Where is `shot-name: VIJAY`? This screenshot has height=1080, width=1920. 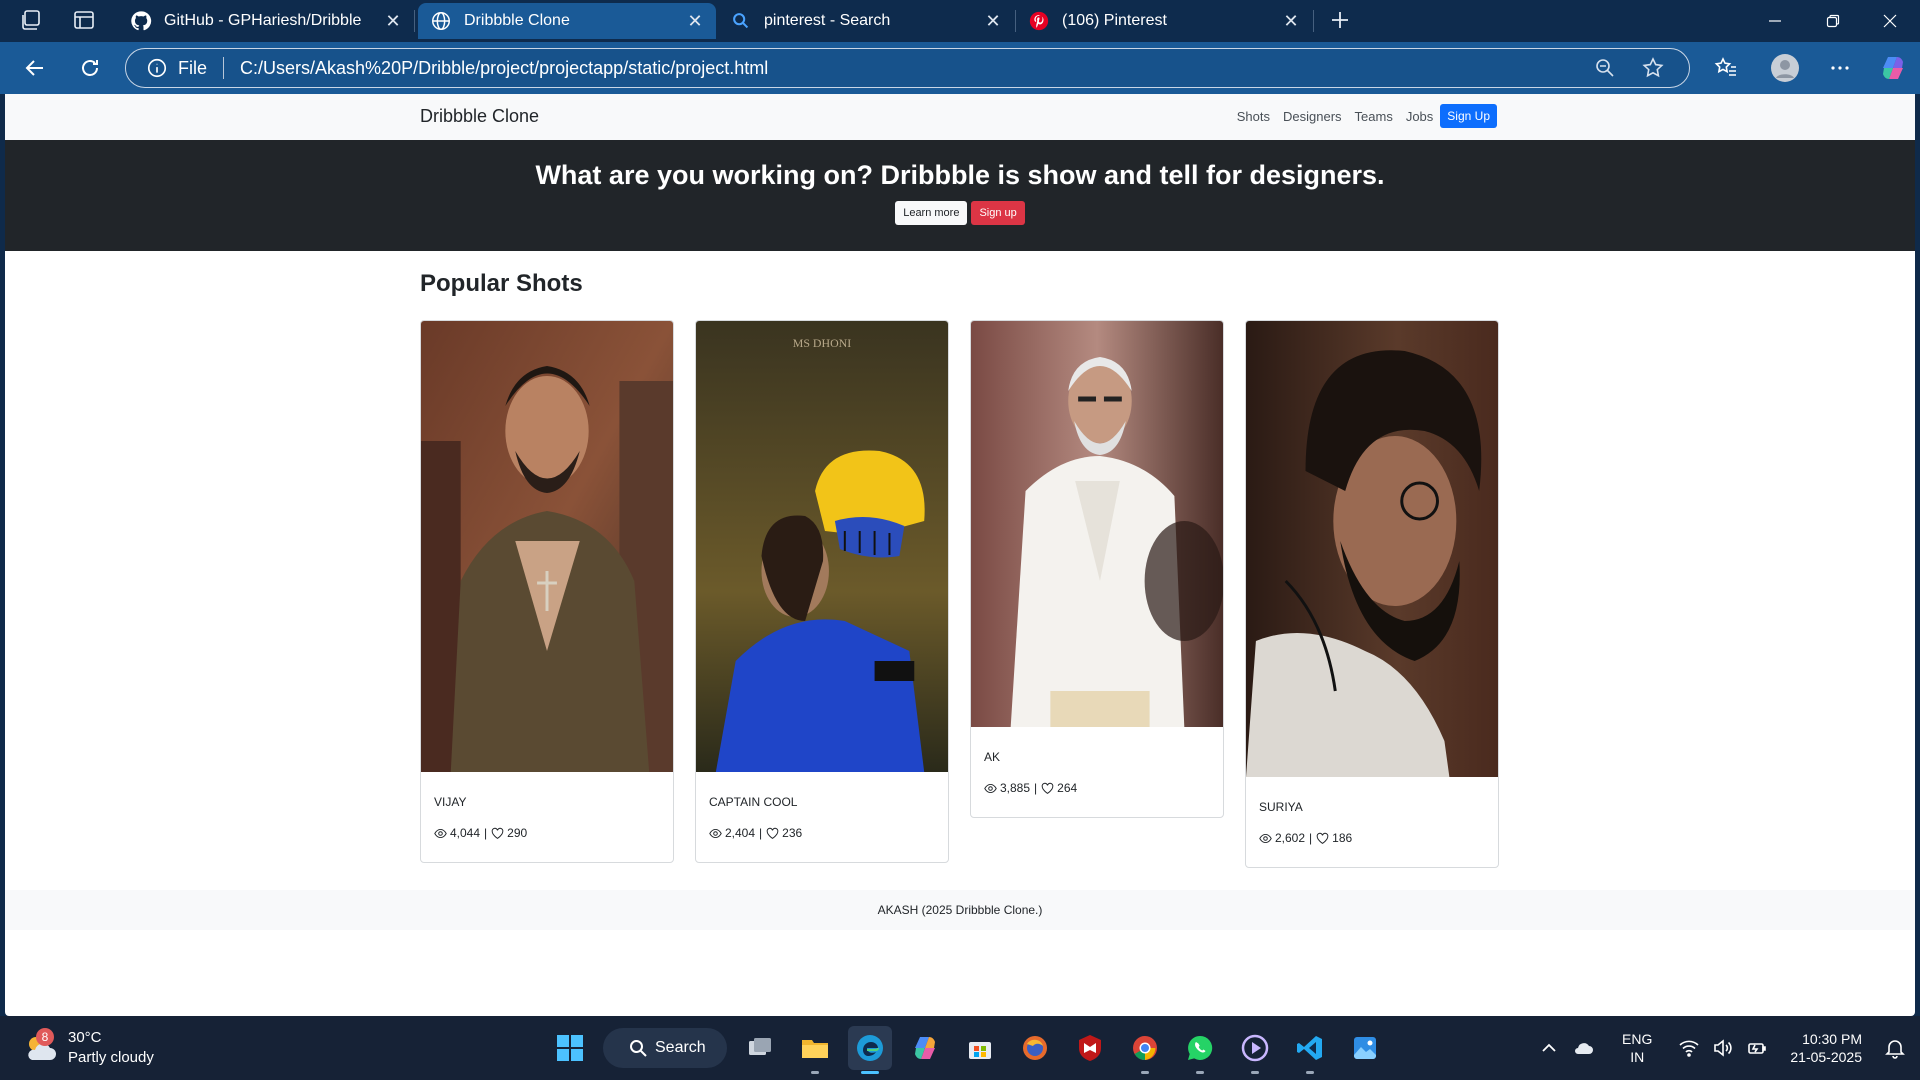 shot-name: VIJAY is located at coordinates (553, 802).